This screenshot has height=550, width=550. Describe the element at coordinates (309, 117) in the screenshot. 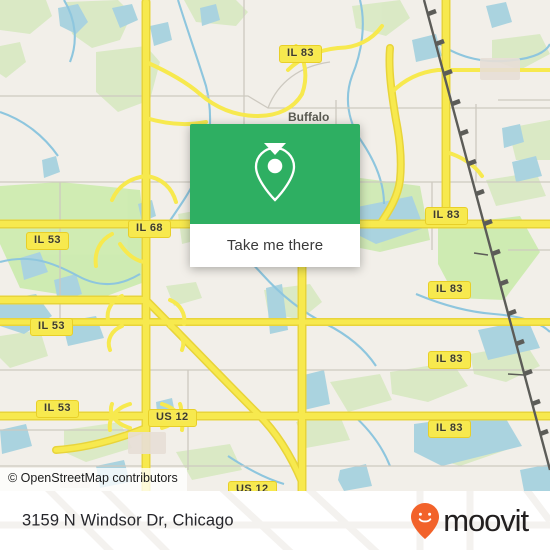

I see `place-label-buffalo: Buffalo` at that location.